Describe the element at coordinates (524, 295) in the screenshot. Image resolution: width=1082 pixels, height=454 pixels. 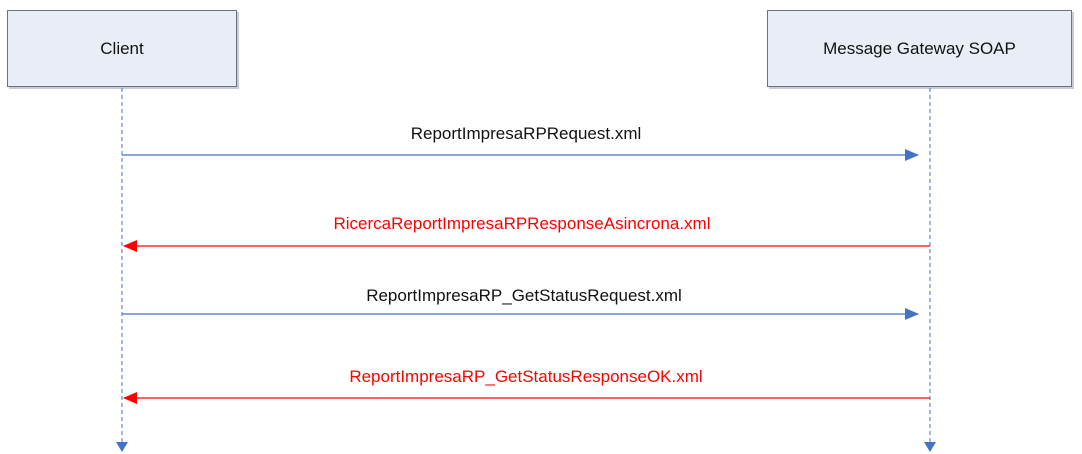
I see `message-label-3: ReportImpresaRP_GetStatusRequest.xml` at that location.